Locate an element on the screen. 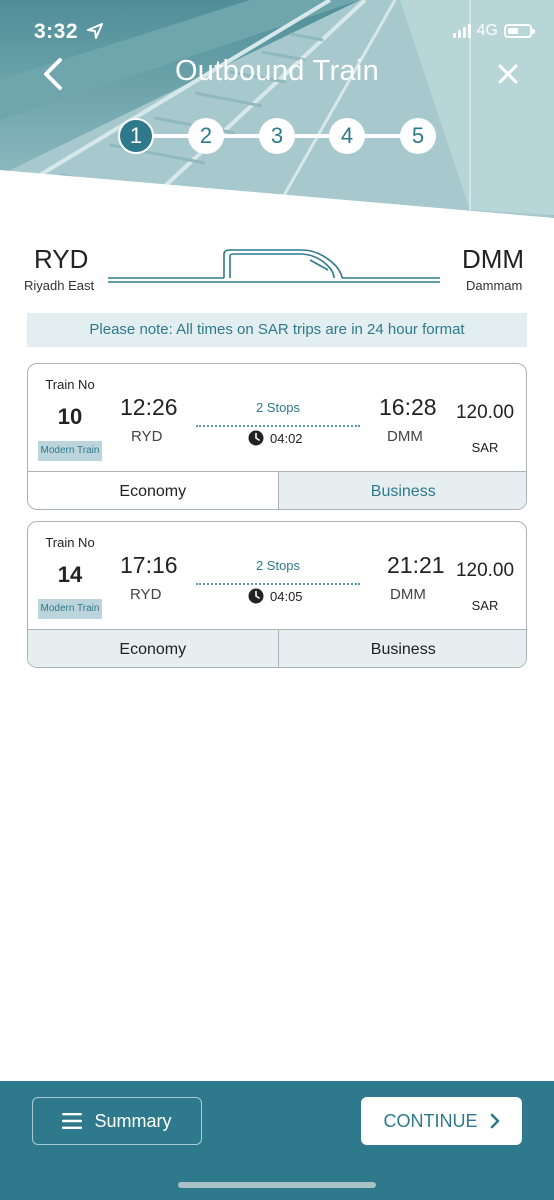 The width and height of the screenshot is (554, 1200). arrival-time: 21:21 is located at coordinates (416, 565).